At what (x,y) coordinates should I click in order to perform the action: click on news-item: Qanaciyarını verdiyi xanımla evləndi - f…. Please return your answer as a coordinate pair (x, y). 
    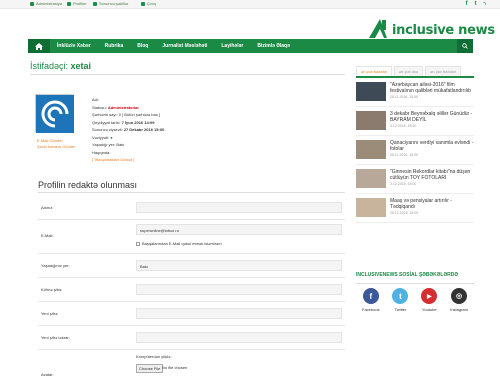
    Looking at the image, I should click on (415, 150).